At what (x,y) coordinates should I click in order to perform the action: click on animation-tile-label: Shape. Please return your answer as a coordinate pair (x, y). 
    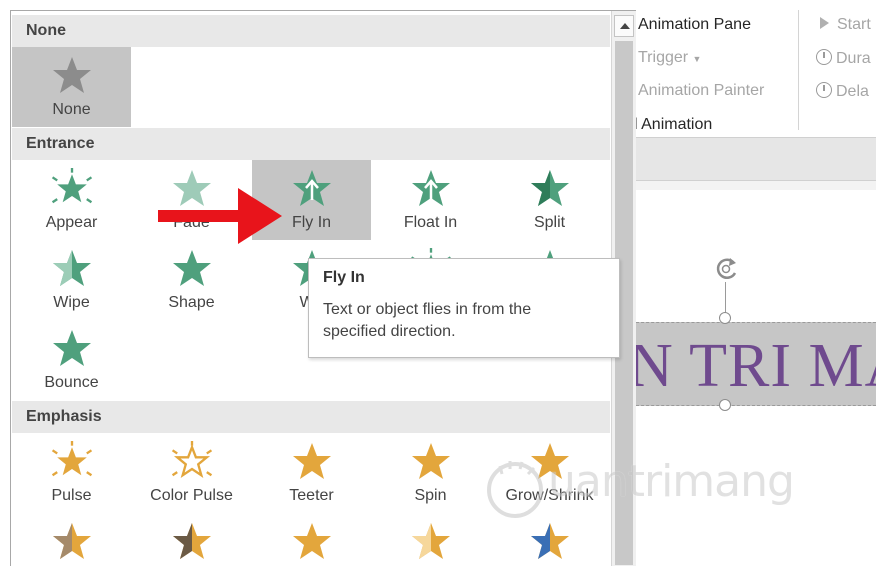
    Looking at the image, I should click on (191, 302).